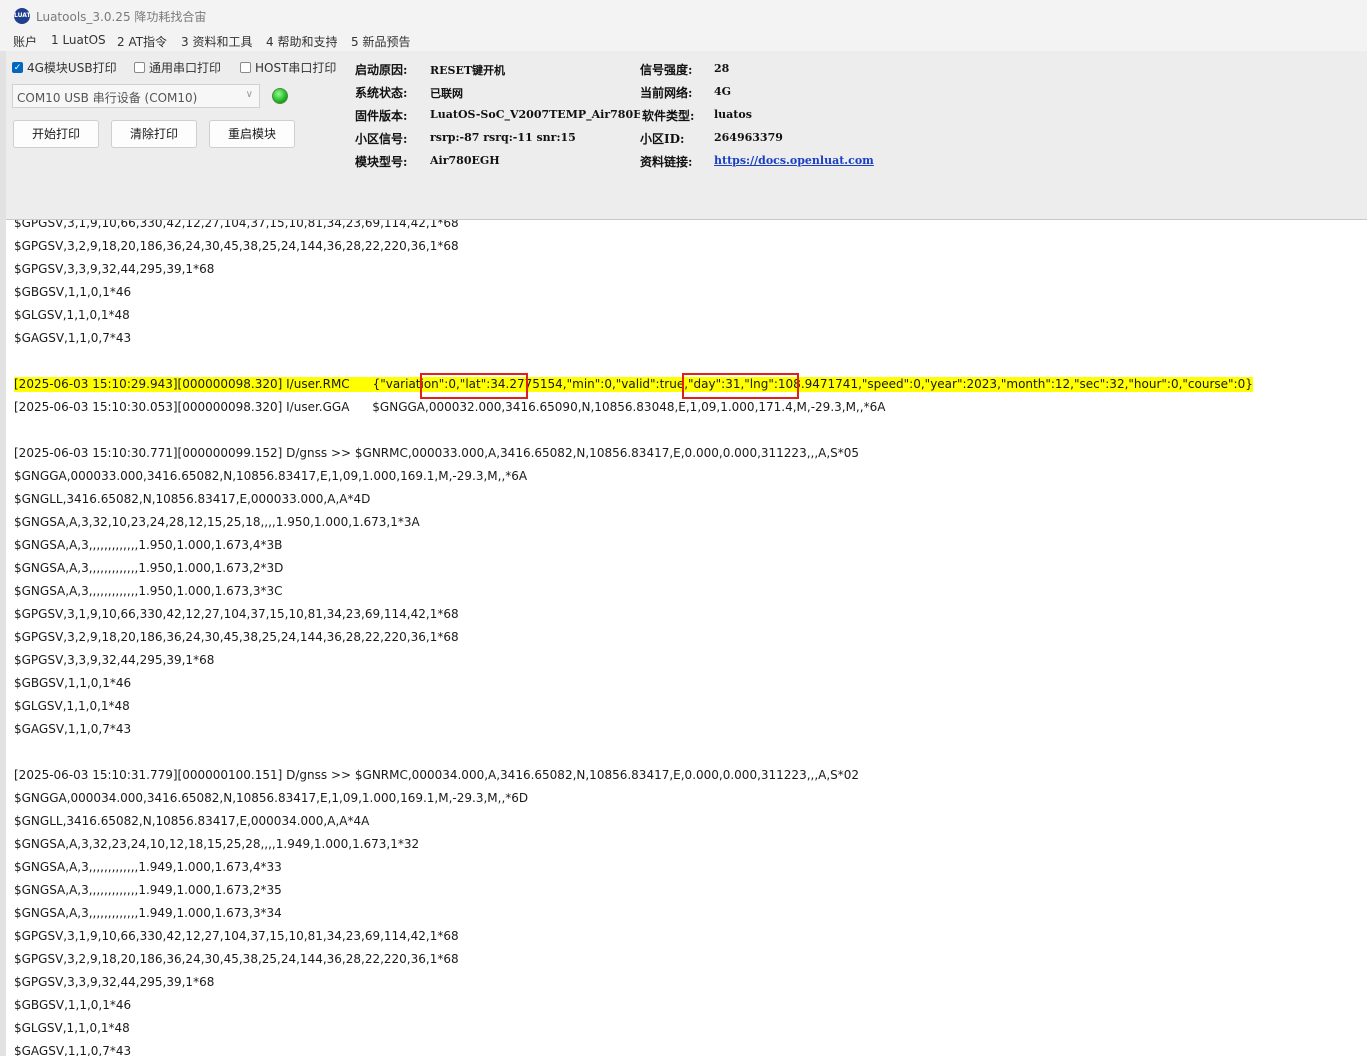 This screenshot has height=1056, width=1367. I want to click on title-bar: LUAT Luatools_3.0.25 降功耗找合宙, so click(683, 15).